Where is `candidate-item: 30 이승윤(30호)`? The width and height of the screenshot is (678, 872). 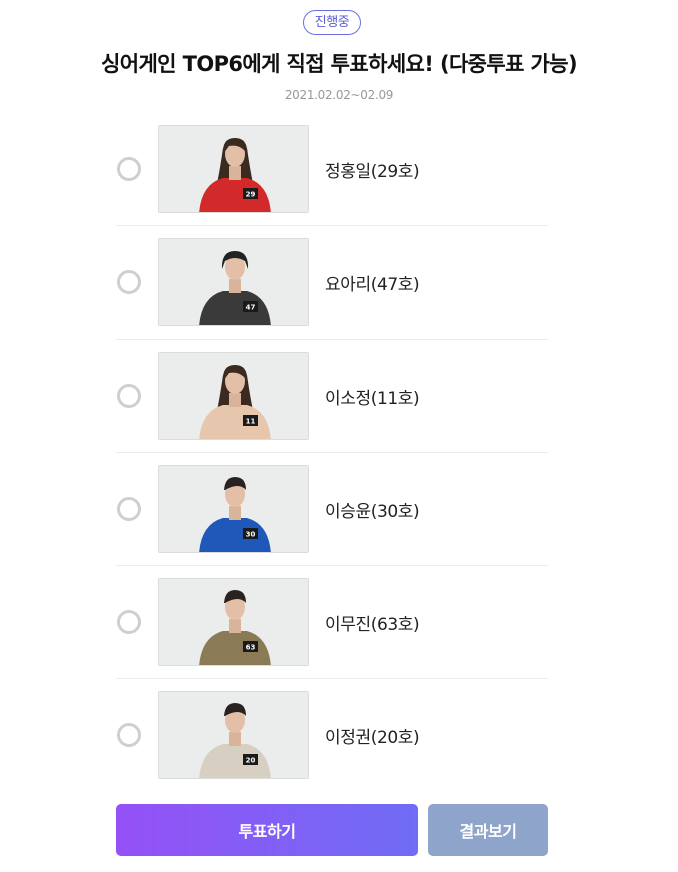 candidate-item: 30 이승윤(30호) is located at coordinates (332, 510).